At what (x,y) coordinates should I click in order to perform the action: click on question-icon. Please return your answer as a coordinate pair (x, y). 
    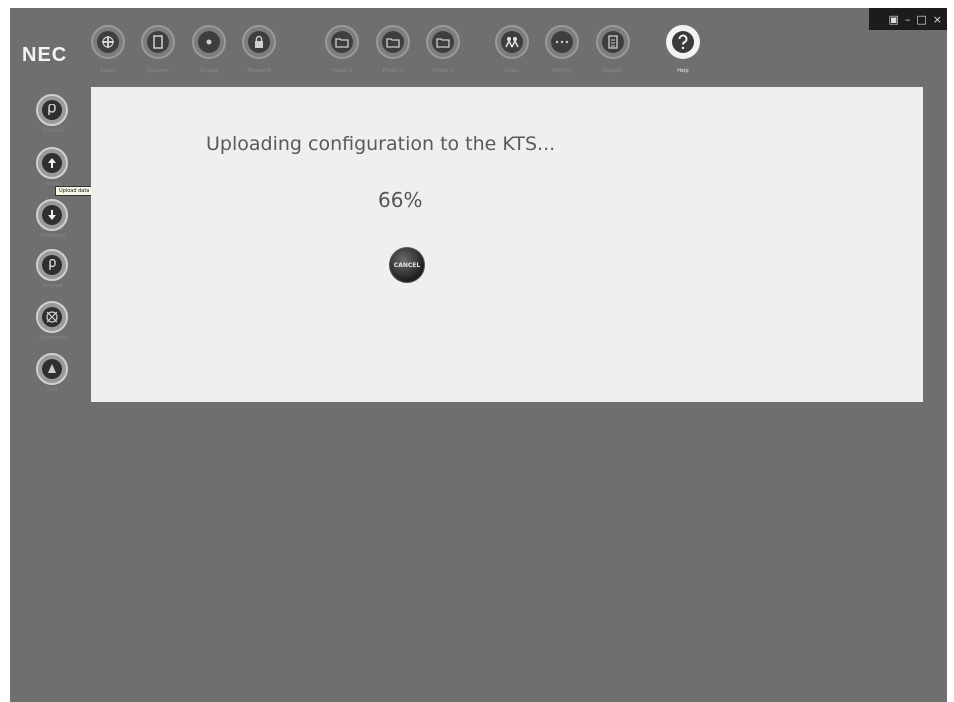
    Looking at the image, I should click on (683, 42).